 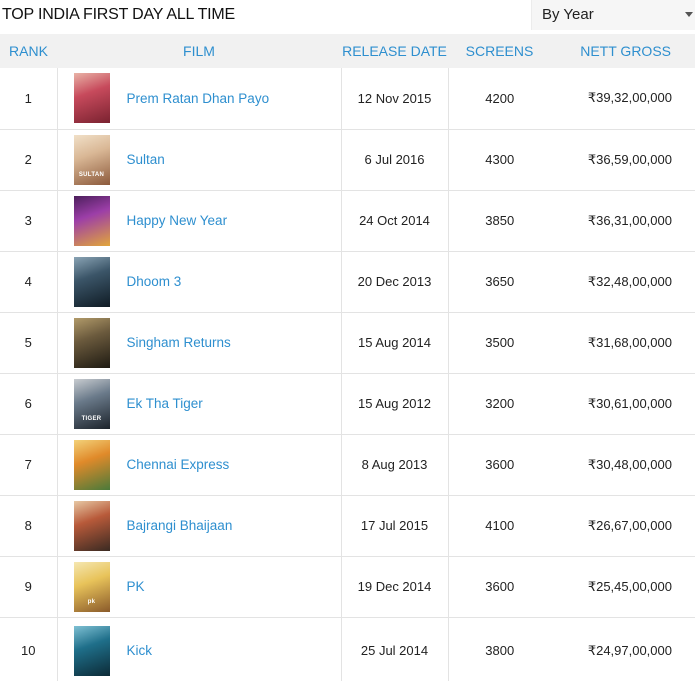 I want to click on nett-gross-cell: ₹26,67,00,000, so click(x=623, y=526).